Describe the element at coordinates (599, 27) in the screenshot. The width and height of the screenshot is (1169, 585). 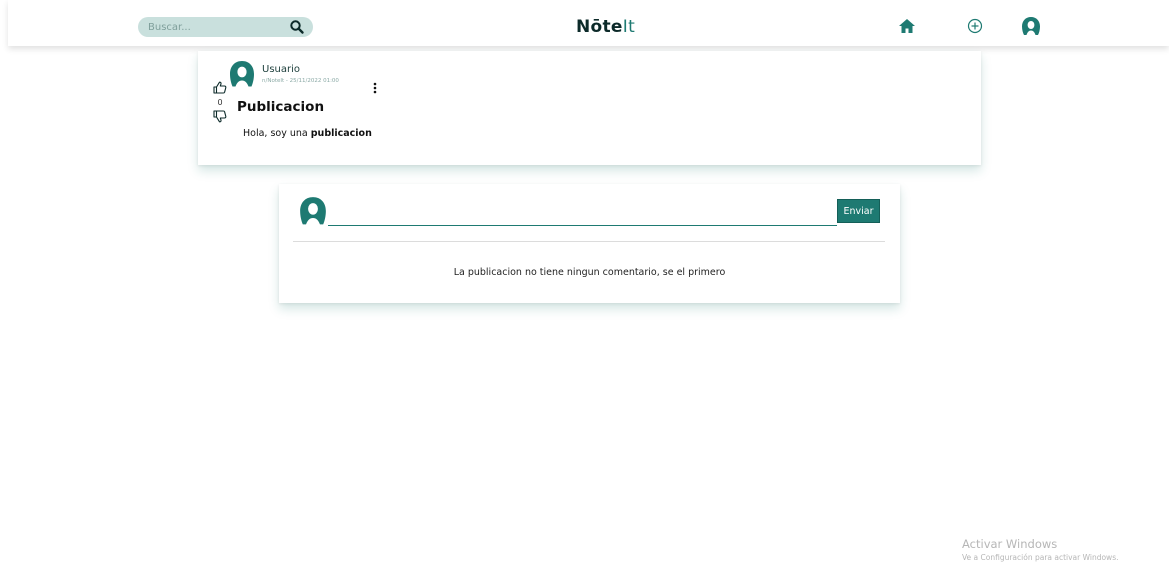
I see `logo-main: Nōte` at that location.